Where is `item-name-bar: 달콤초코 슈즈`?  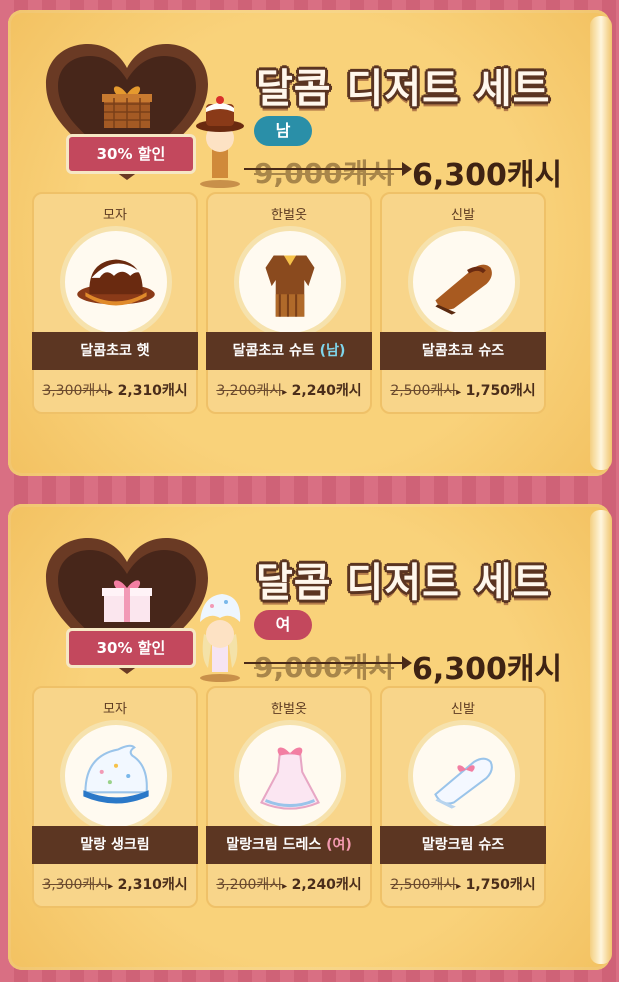
item-name-bar: 달콤초코 슈즈 is located at coordinates (463, 351).